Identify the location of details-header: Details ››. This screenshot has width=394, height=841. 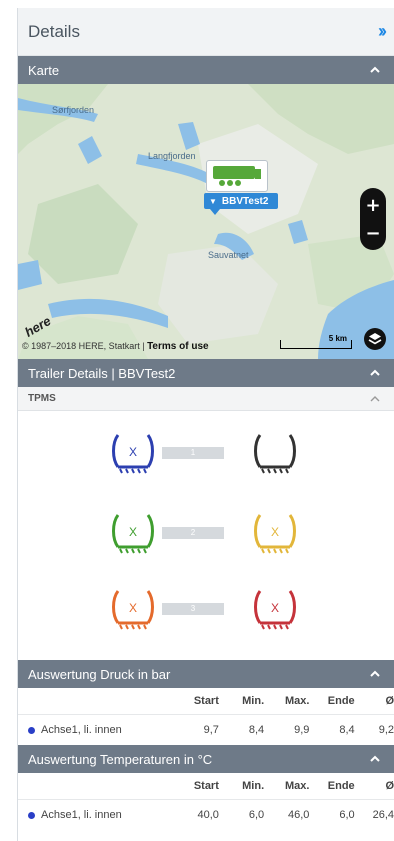
(206, 32).